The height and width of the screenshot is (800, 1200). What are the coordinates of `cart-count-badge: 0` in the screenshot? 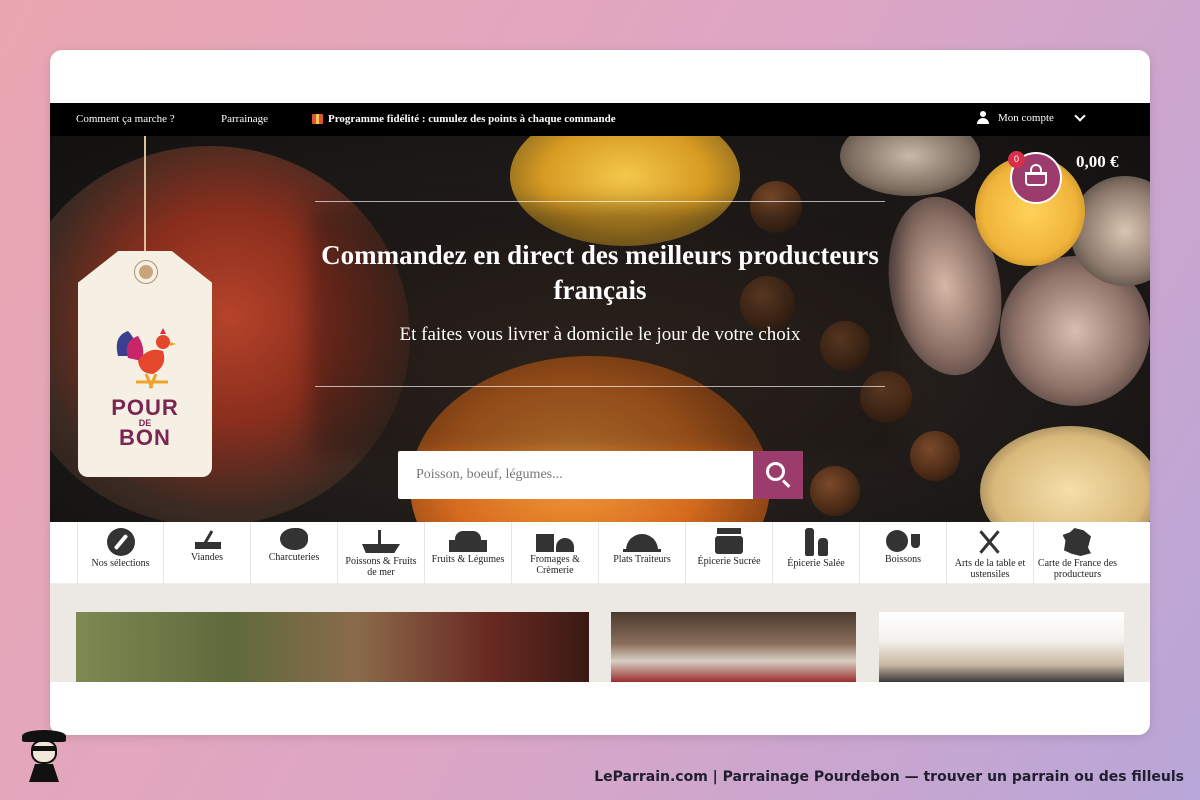 It's located at (1016, 159).